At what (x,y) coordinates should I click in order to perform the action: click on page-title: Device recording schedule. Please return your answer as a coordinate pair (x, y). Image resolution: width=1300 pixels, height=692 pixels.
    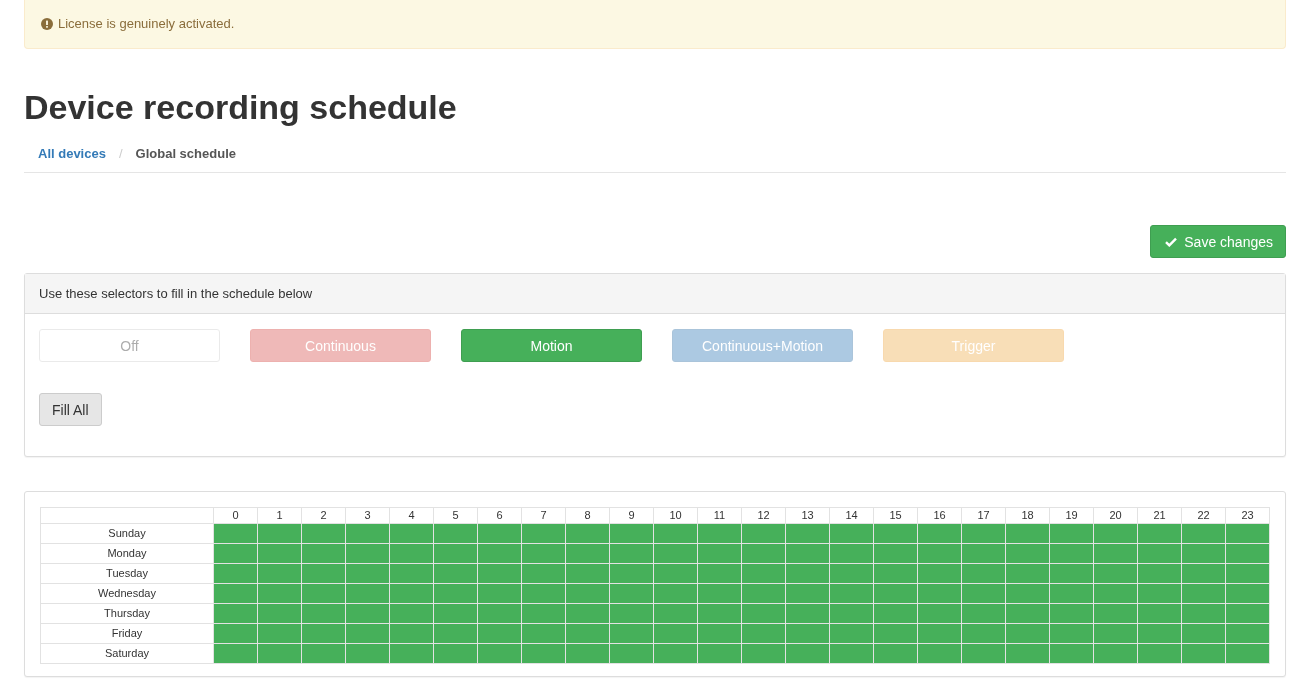
    Looking at the image, I should click on (241, 107).